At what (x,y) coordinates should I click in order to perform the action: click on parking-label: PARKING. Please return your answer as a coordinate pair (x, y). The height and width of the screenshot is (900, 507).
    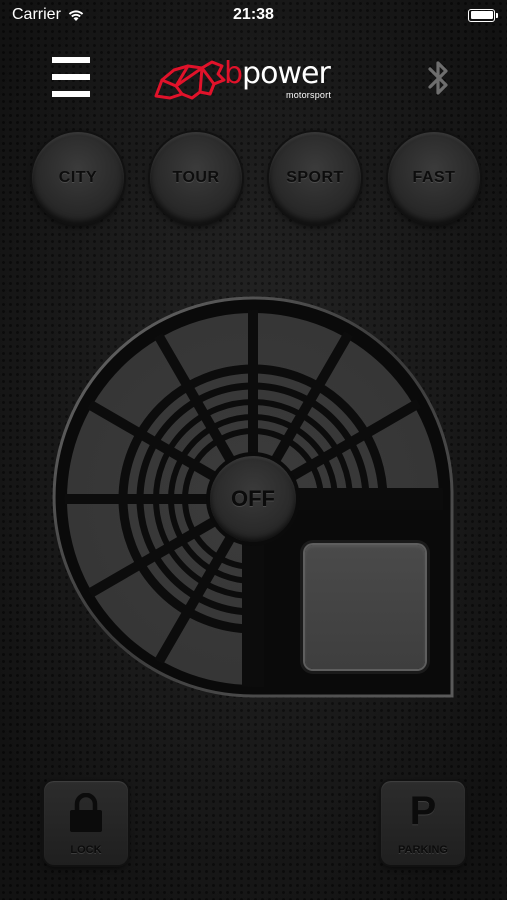
    Looking at the image, I should click on (423, 850).